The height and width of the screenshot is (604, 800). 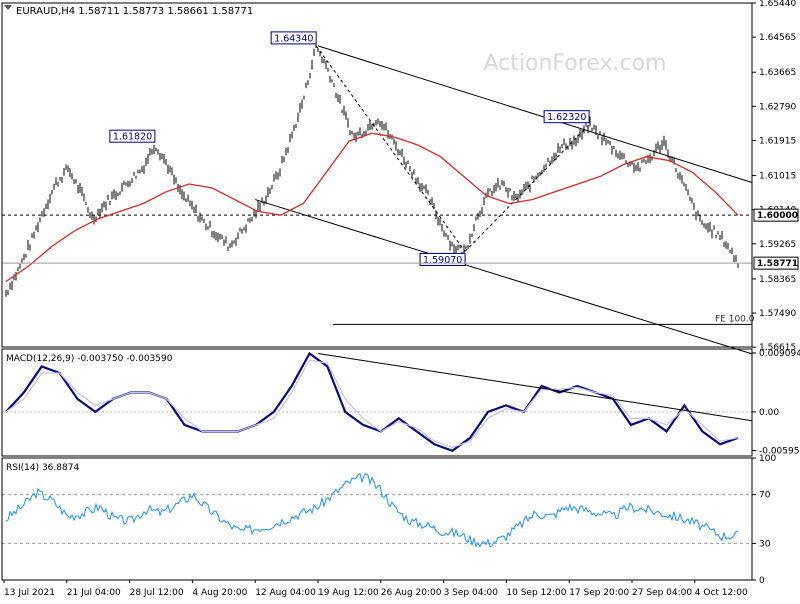 What do you see at coordinates (662, 593) in the screenshot?
I see `x-tick-label: 27 Sep 04:00` at bounding box center [662, 593].